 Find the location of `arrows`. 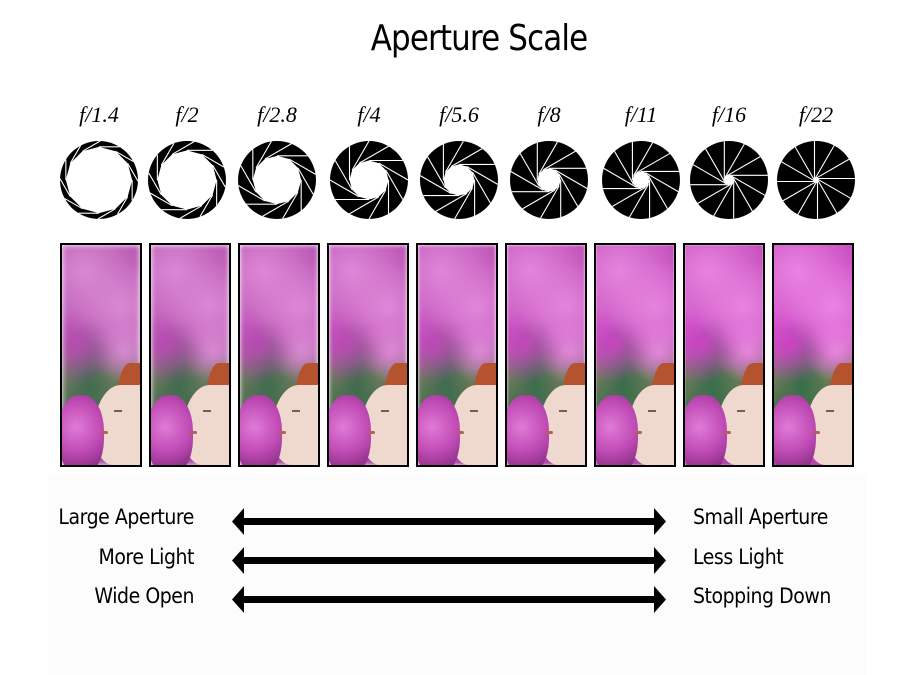

arrows is located at coordinates (449, 560).